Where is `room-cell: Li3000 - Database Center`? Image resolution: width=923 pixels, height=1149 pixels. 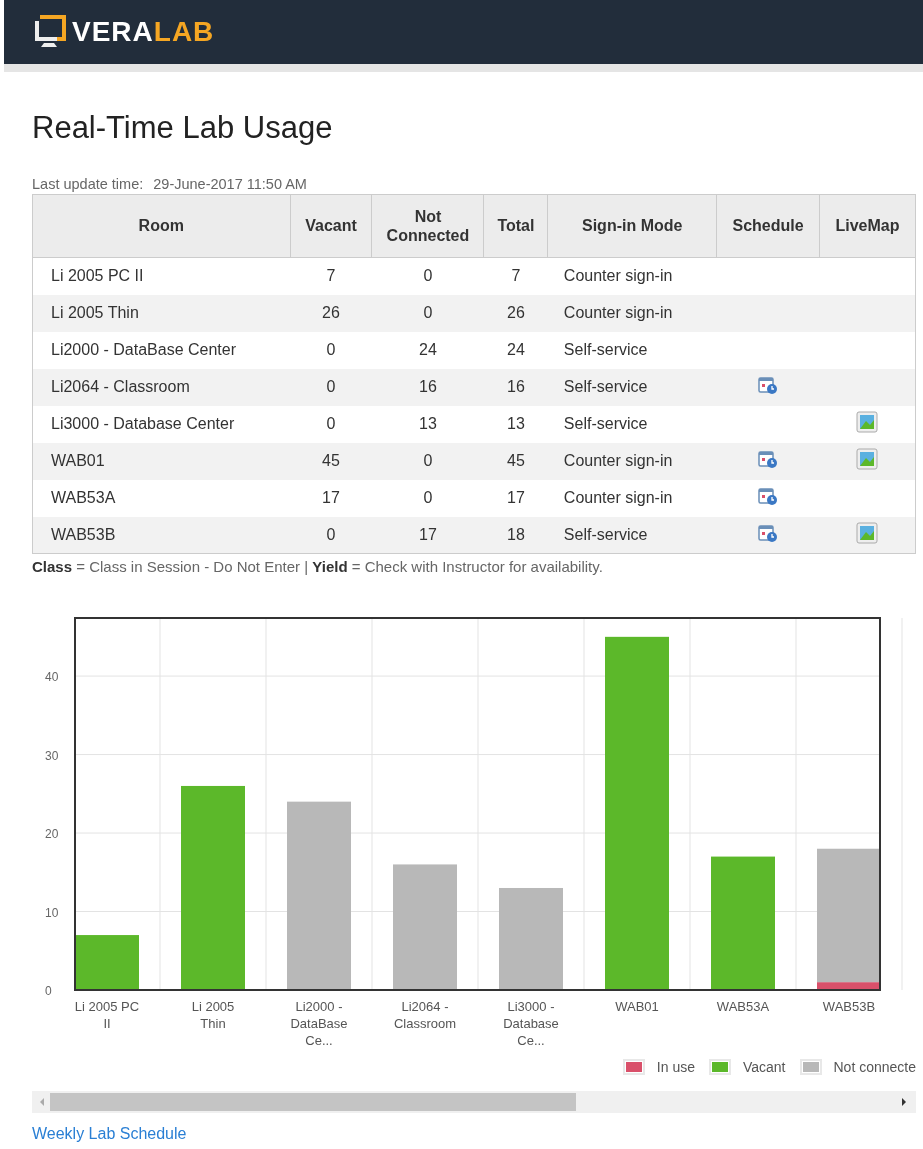
room-cell: Li3000 - Database Center is located at coordinates (161, 424).